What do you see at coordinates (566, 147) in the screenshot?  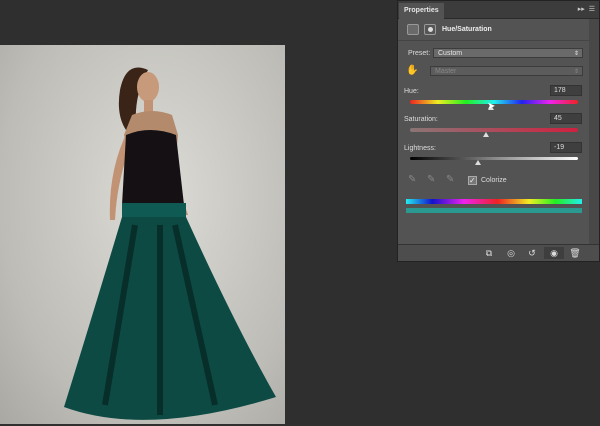 I see `lightness-input: -19` at bounding box center [566, 147].